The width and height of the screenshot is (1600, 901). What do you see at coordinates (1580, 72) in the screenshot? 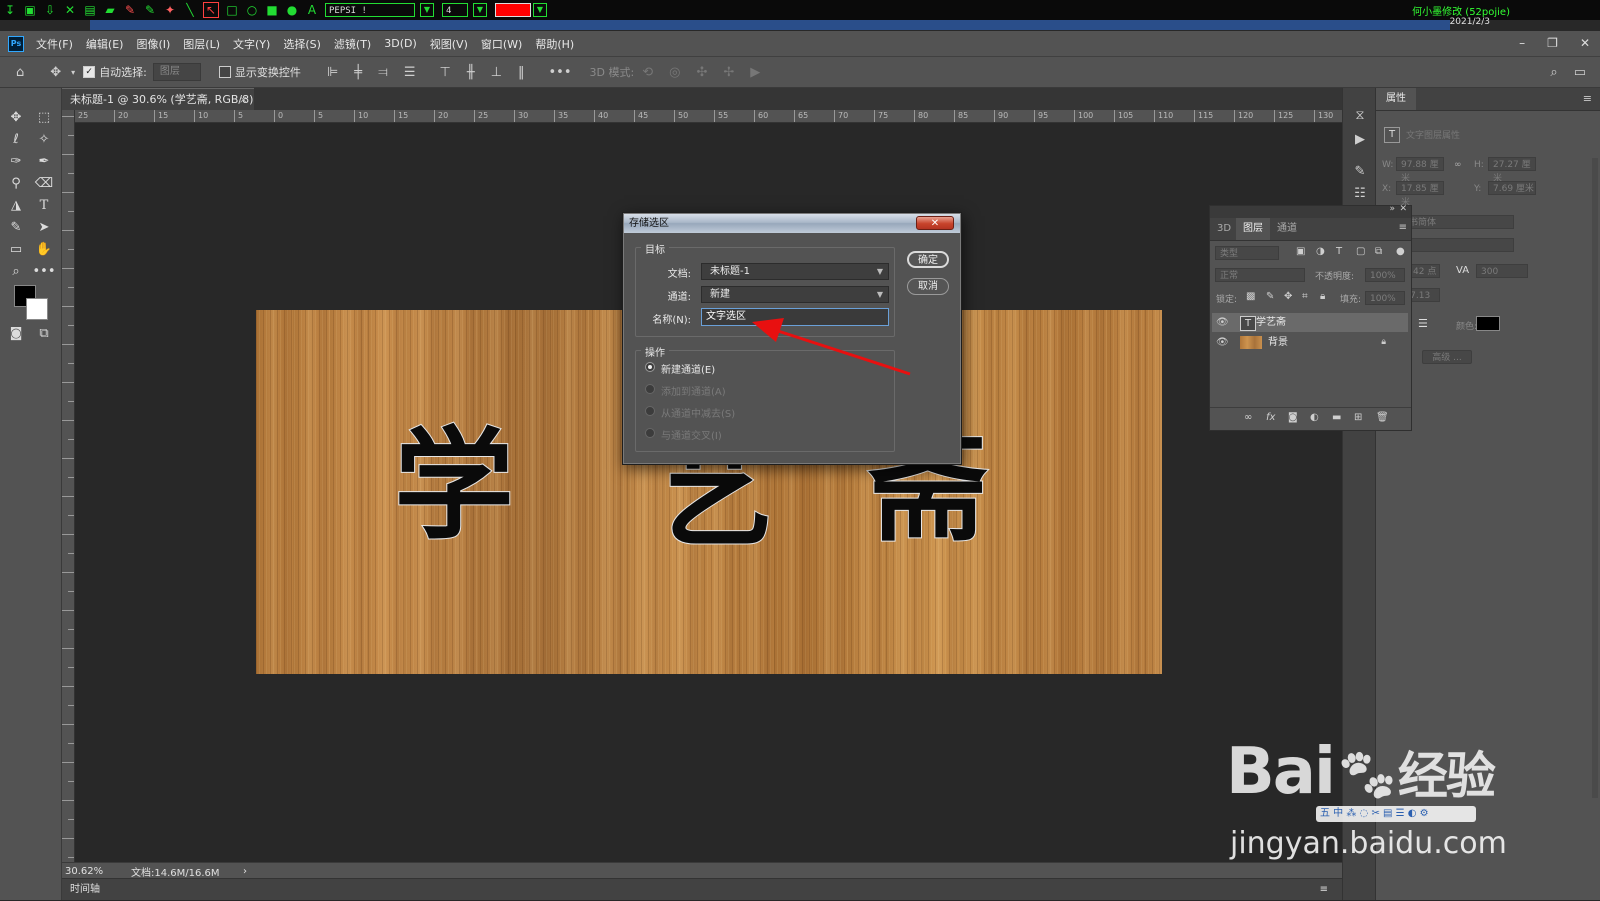
I see `workspace-icon: ▭` at bounding box center [1580, 72].